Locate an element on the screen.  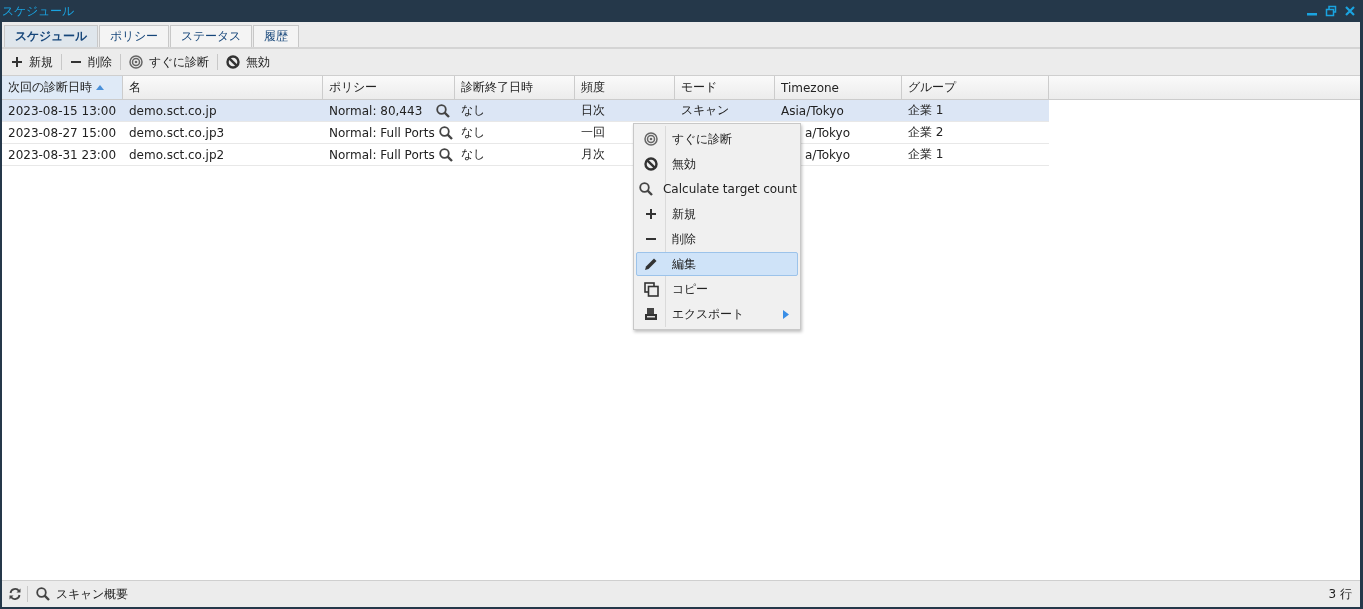
table-cell: 企業 2 is located at coordinates (926, 132).